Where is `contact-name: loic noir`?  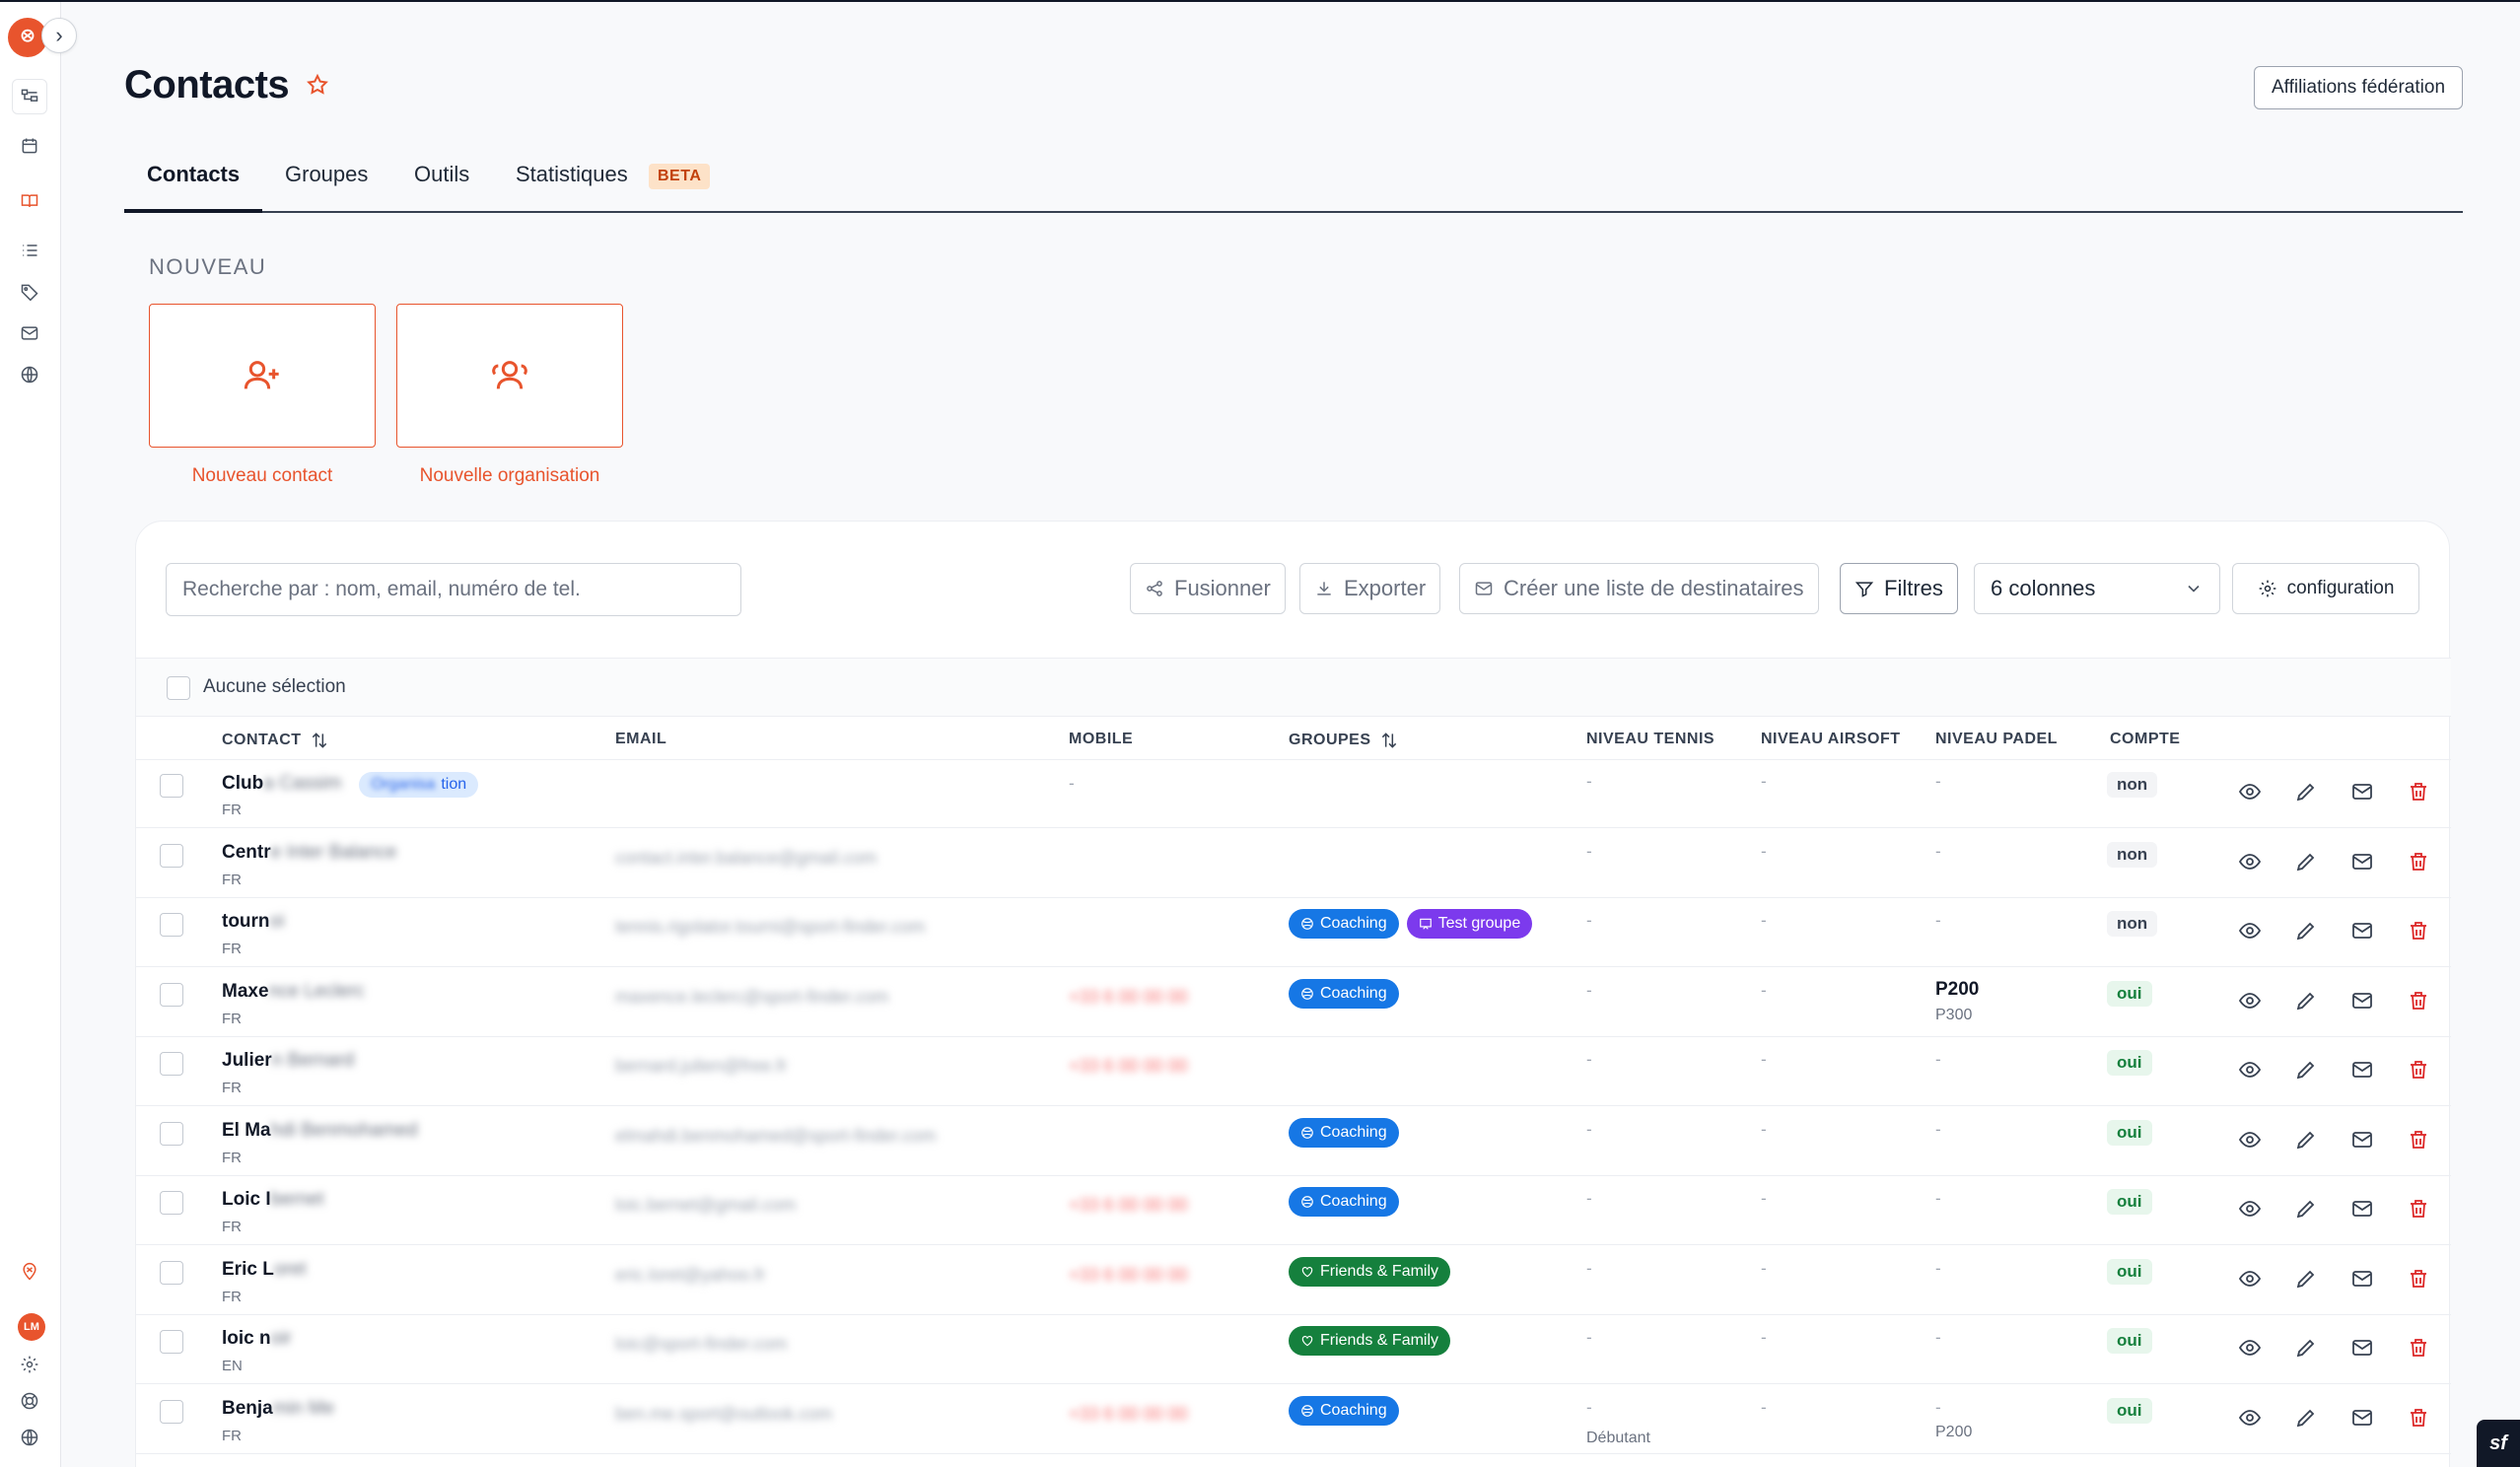
contact-name: loic noir is located at coordinates (257, 1339).